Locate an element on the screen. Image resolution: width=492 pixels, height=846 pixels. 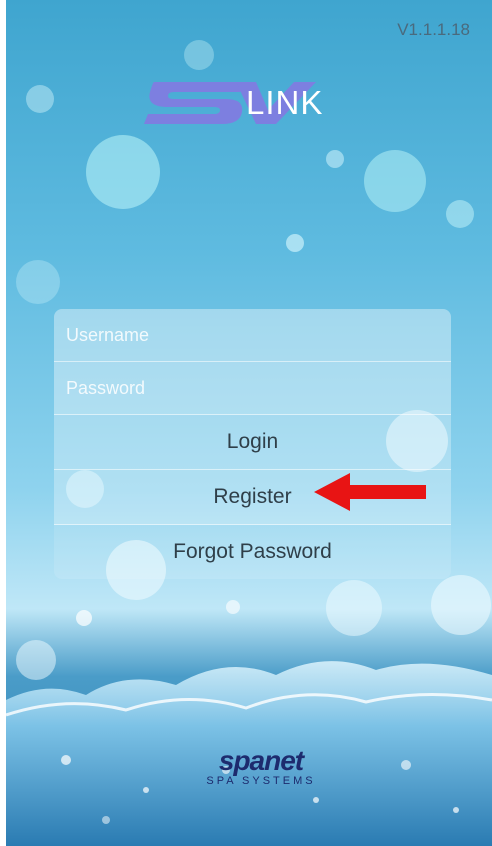
login-button: Login is located at coordinates (252, 442).